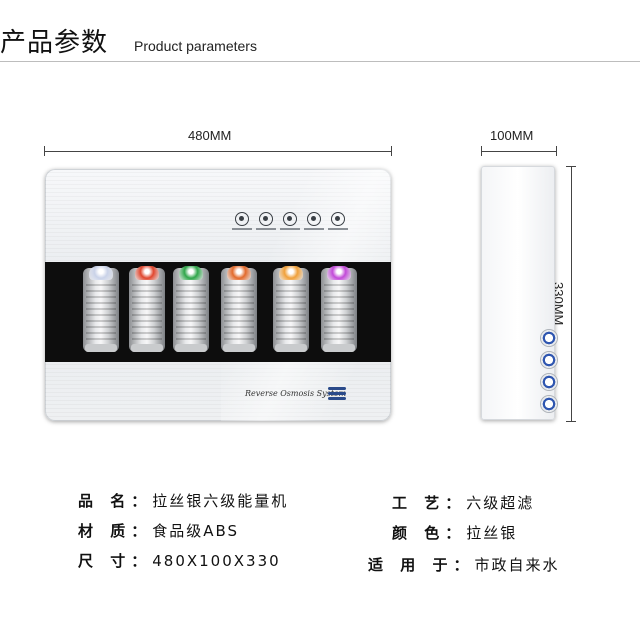 The height and width of the screenshot is (640, 640). What do you see at coordinates (421, 565) in the screenshot?
I see `spec-key: 适 用 于：` at bounding box center [421, 565].